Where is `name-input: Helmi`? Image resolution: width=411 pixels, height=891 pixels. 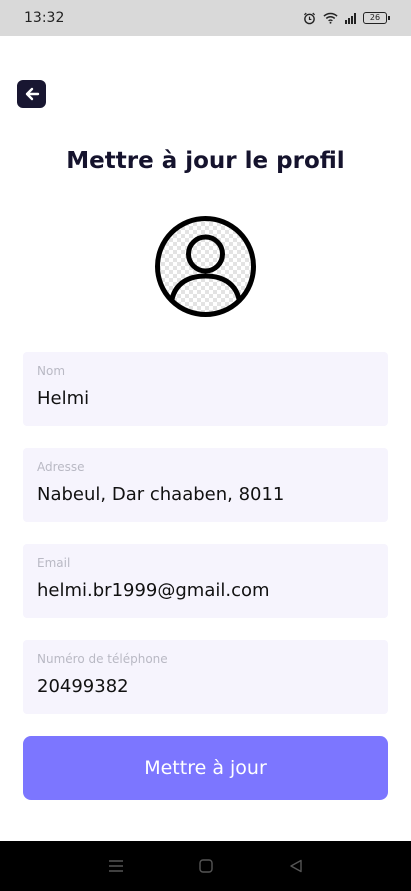
name-input: Helmi is located at coordinates (207, 398).